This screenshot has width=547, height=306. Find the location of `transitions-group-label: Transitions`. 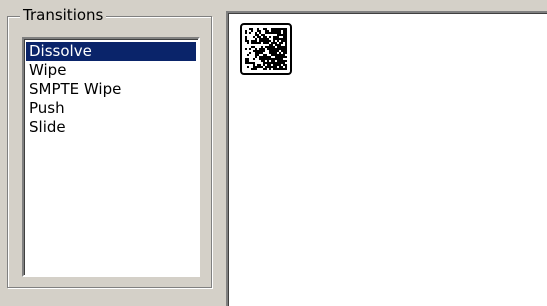

transitions-group-label: Transitions is located at coordinates (63, 15).